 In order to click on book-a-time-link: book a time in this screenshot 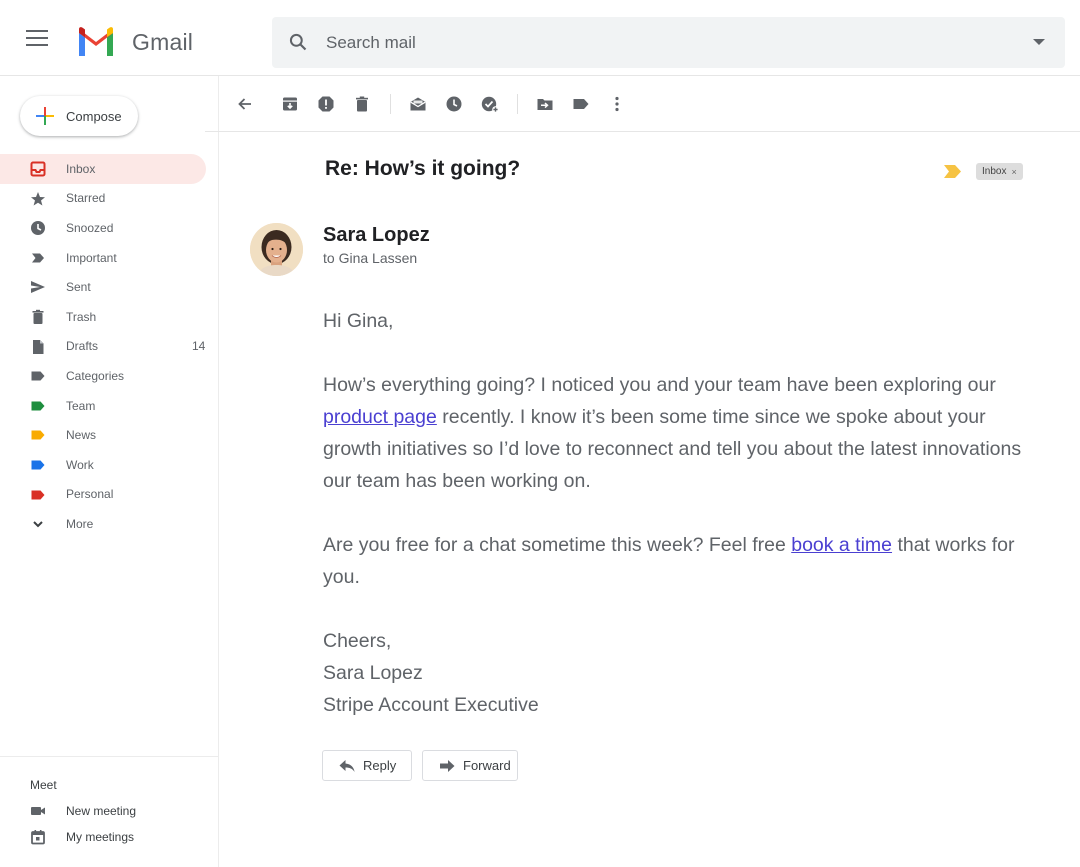, I will do `click(841, 545)`.